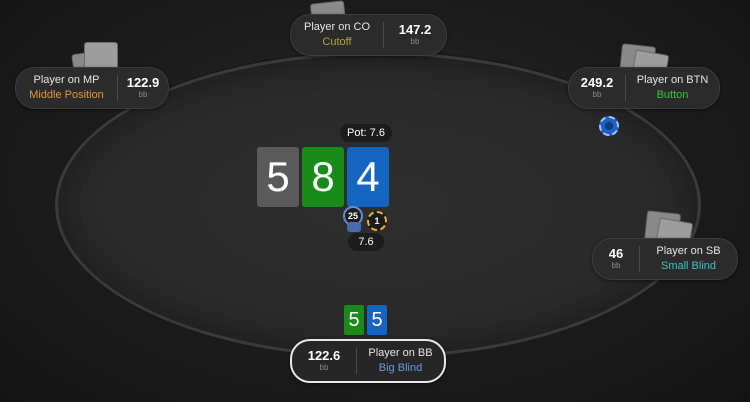 The height and width of the screenshot is (402, 750). What do you see at coordinates (688, 259) in the screenshot?
I see `seat-sb-info: Player on SB Small Blind` at bounding box center [688, 259].